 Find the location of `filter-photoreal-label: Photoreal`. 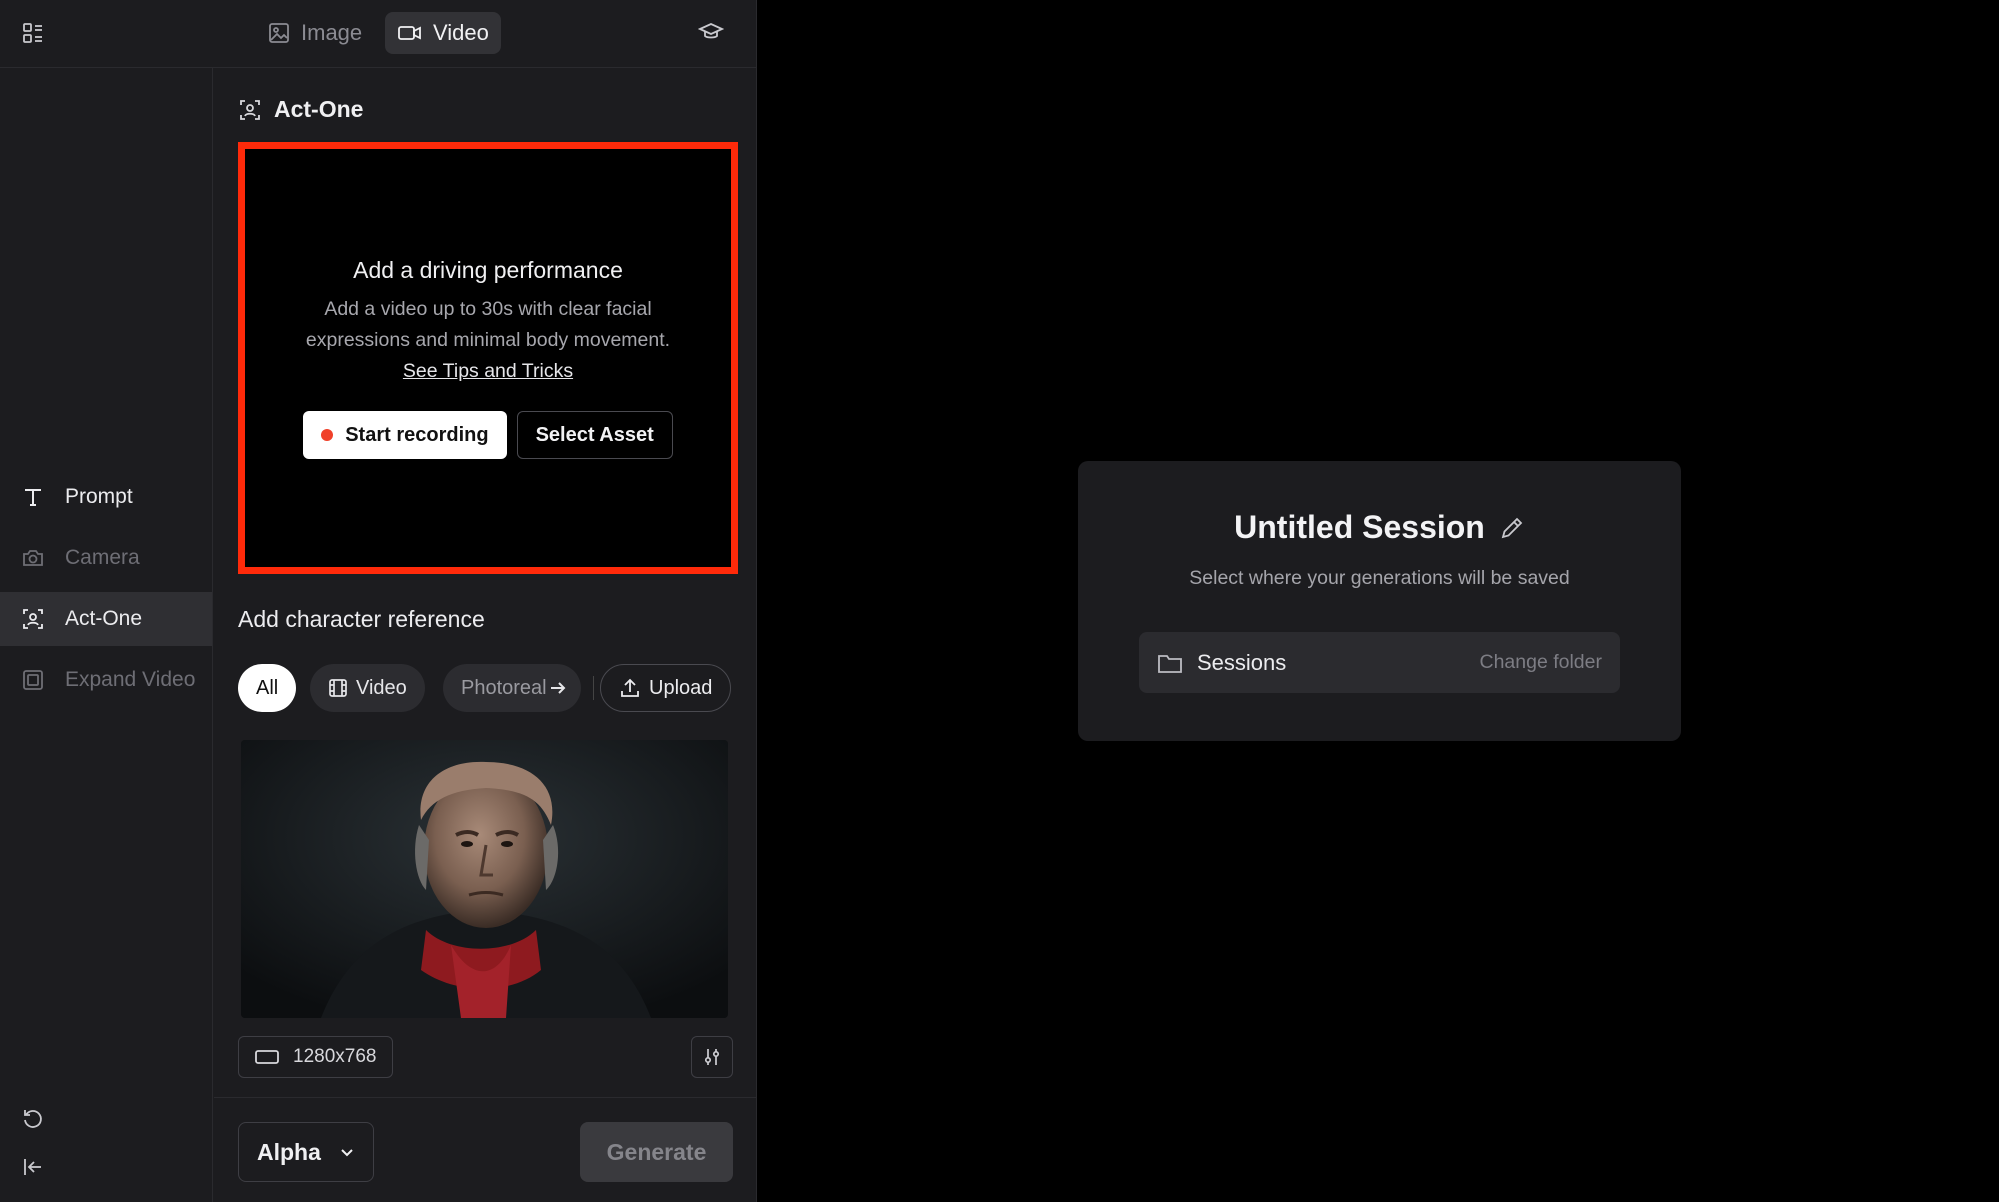

filter-photoreal-label: Photoreal is located at coordinates (504, 687).